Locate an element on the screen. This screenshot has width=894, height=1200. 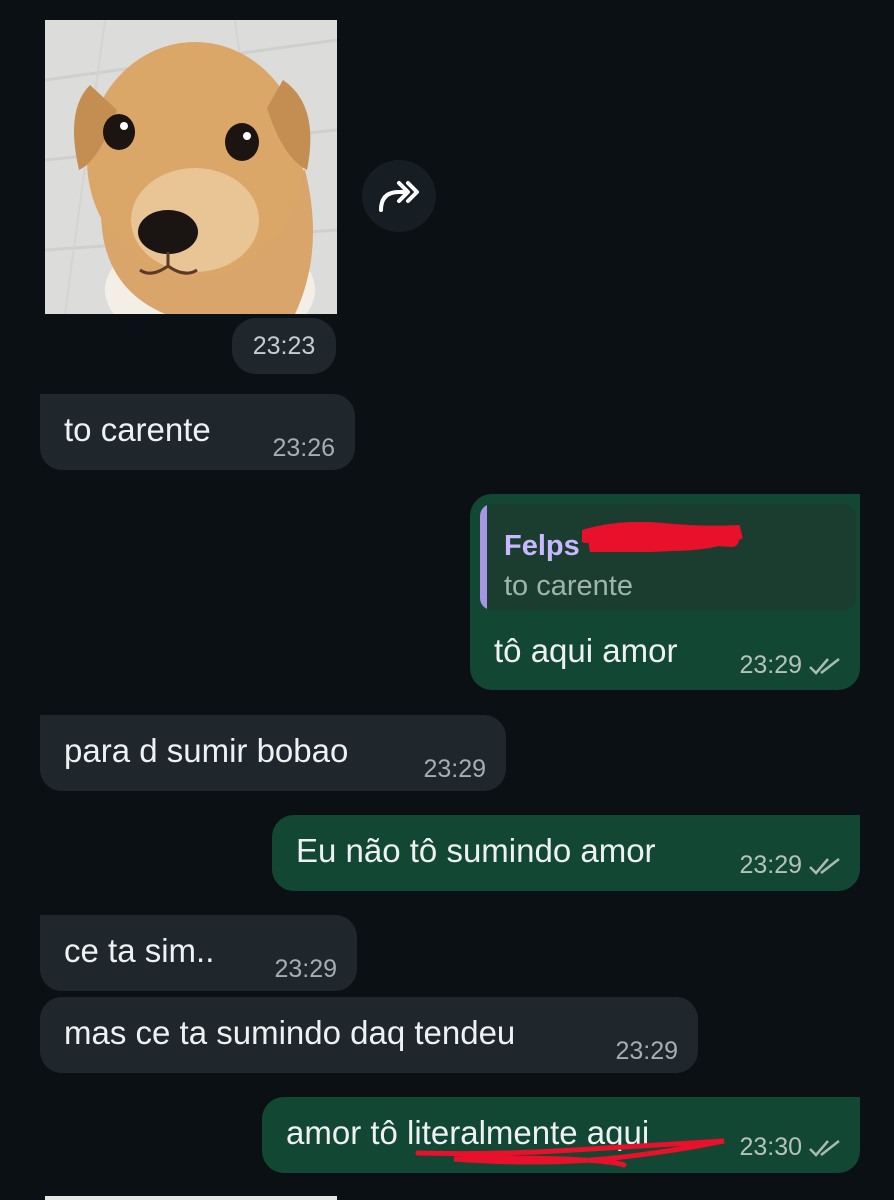
message-bubble-outgoing: Eu não tô sumindo amor 23:29 is located at coordinates (566, 853).